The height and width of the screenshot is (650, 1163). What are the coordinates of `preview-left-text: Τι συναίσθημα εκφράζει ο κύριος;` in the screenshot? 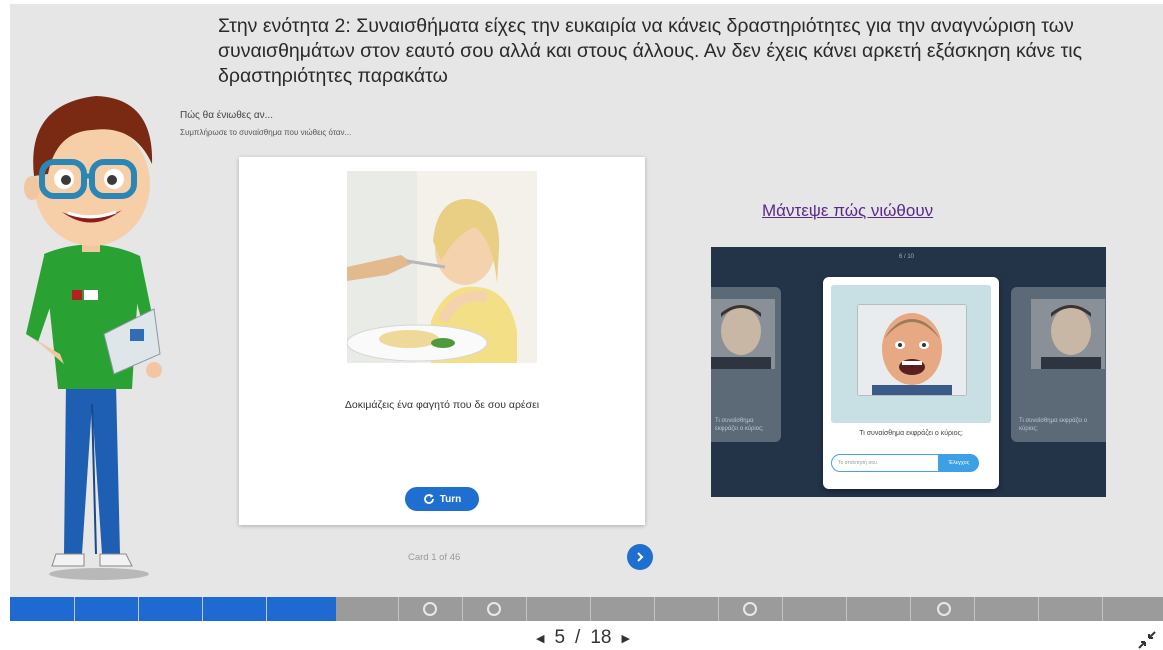 It's located at (739, 425).